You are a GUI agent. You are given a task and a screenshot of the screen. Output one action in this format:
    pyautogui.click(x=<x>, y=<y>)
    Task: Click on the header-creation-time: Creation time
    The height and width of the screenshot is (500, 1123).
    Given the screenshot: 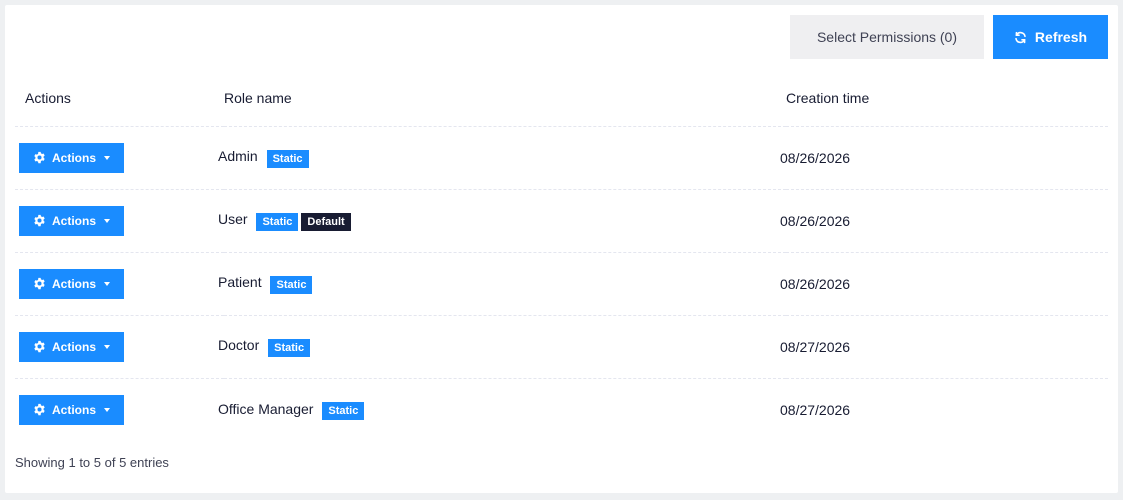 What is the action you would take?
    pyautogui.click(x=947, y=99)
    